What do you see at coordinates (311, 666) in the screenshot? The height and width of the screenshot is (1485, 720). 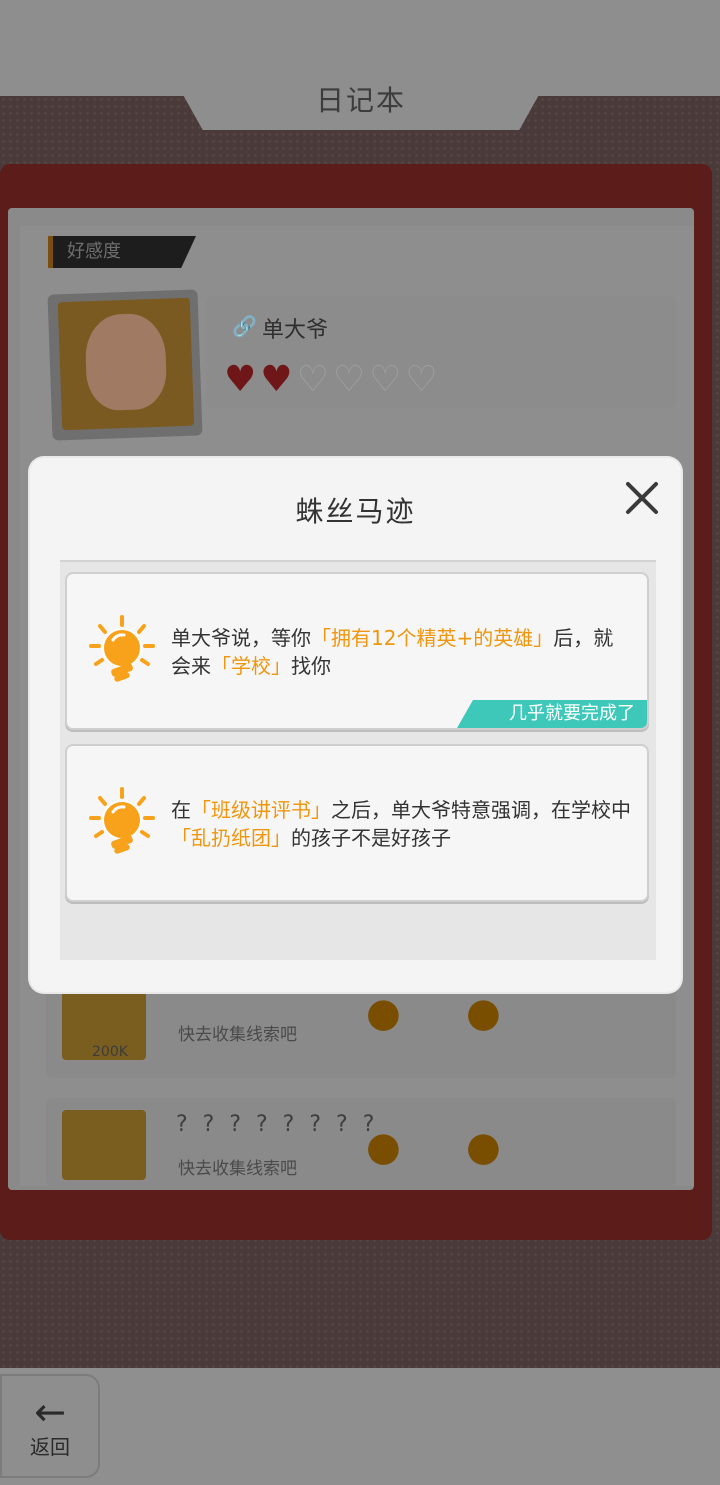 I see `clue-text-segment: 找你` at bounding box center [311, 666].